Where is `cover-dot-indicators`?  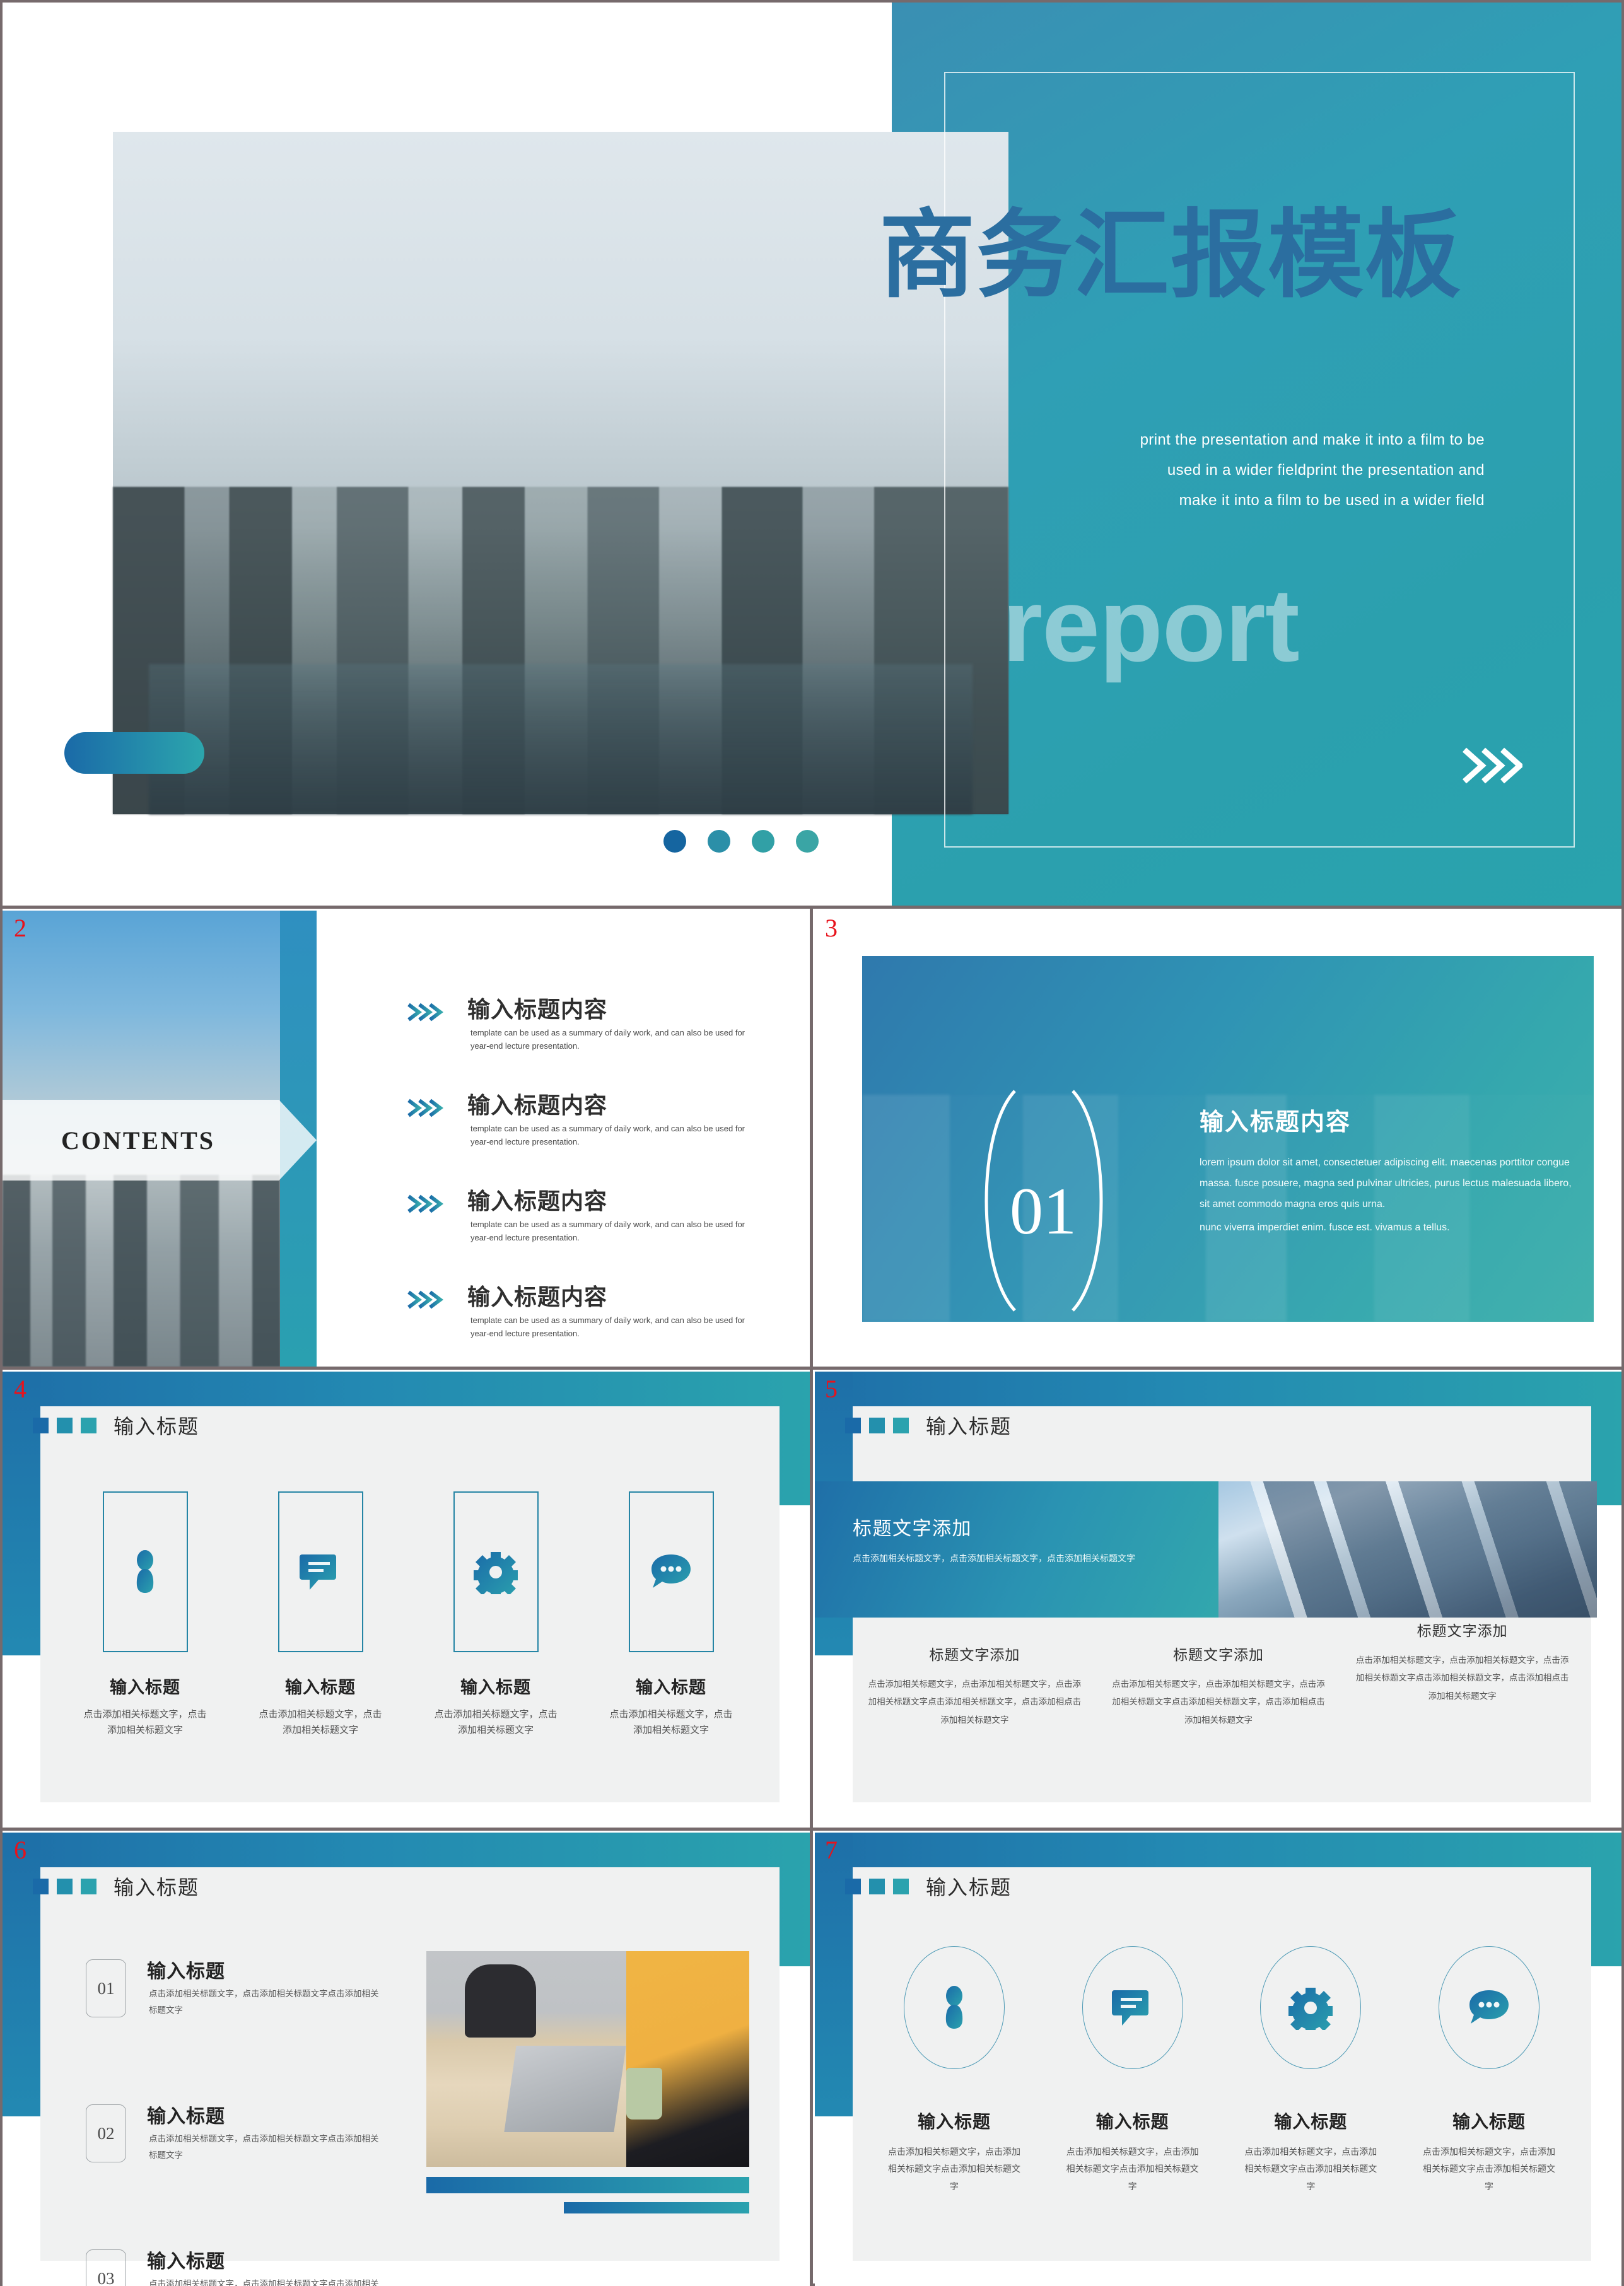
cover-dot-indicators is located at coordinates (741, 841).